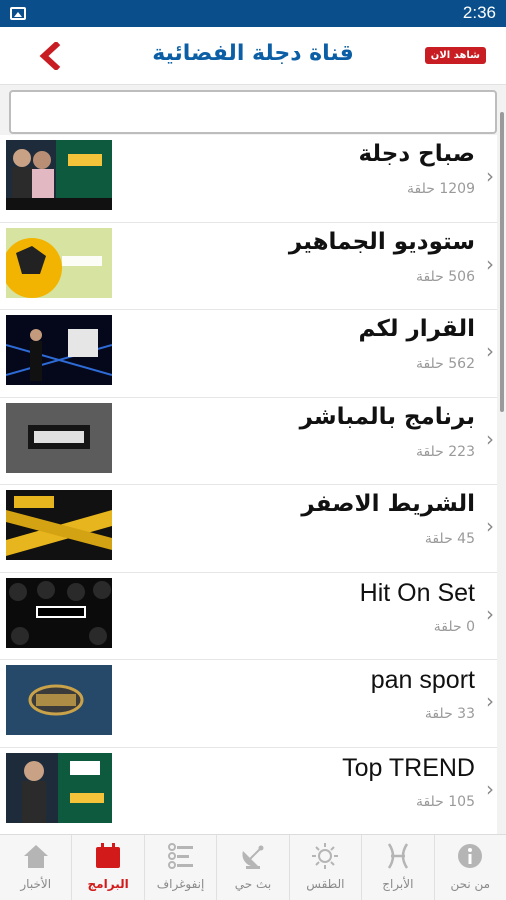 The height and width of the screenshot is (900, 506). I want to click on pisces-icon, so click(397, 856).